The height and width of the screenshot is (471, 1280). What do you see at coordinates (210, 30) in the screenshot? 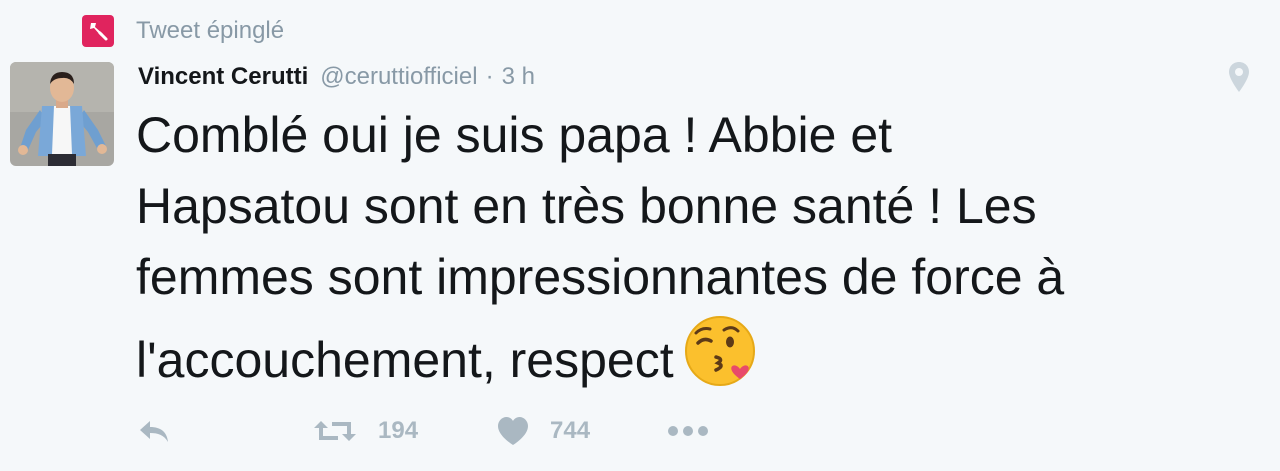
I see `pinned-label: Tweet épinglé` at bounding box center [210, 30].